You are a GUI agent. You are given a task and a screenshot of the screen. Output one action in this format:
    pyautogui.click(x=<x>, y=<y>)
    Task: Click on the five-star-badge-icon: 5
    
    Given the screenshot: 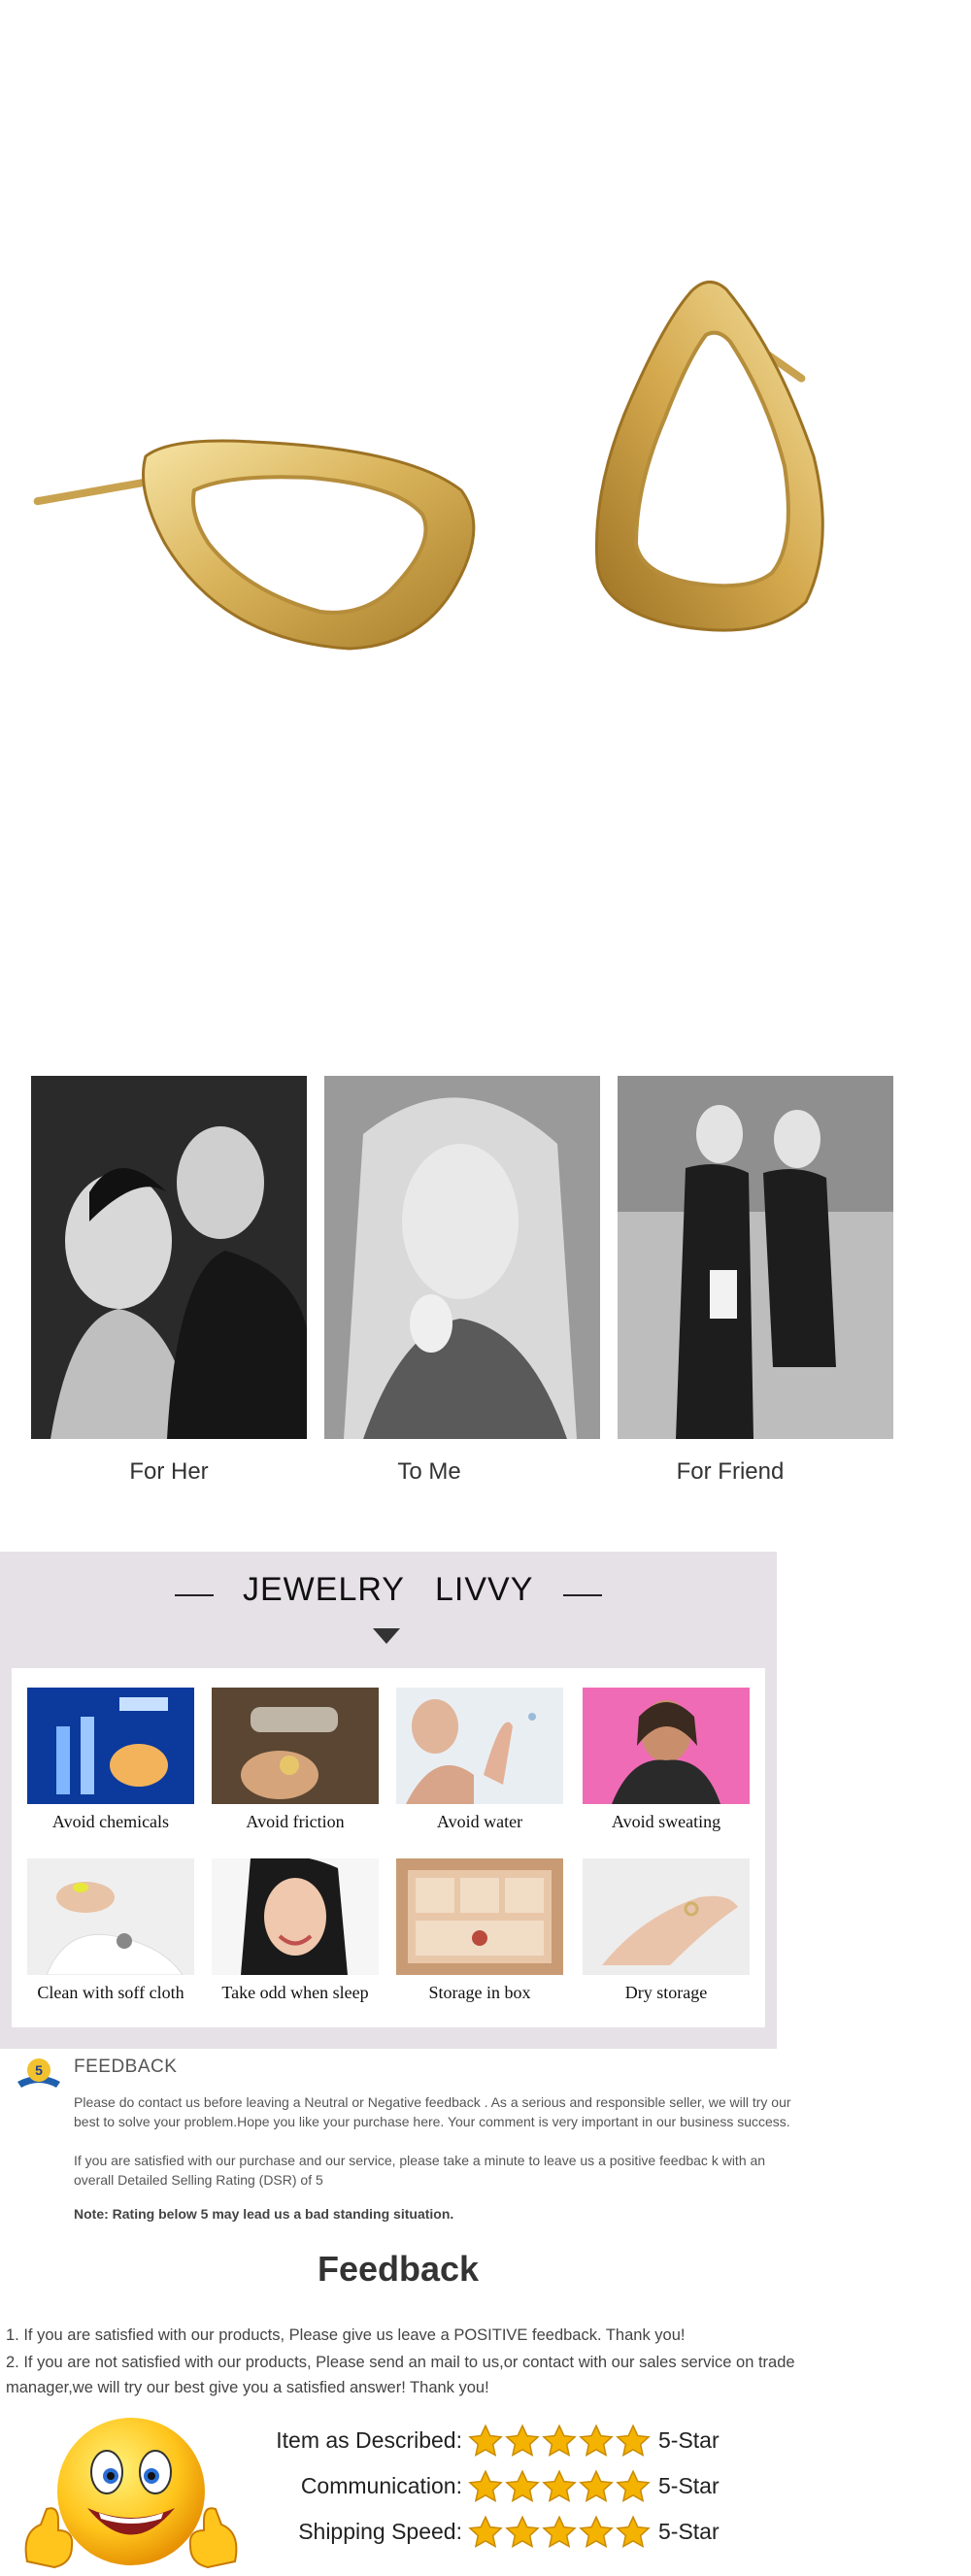 What is the action you would take?
    pyautogui.click(x=39, y=2073)
    